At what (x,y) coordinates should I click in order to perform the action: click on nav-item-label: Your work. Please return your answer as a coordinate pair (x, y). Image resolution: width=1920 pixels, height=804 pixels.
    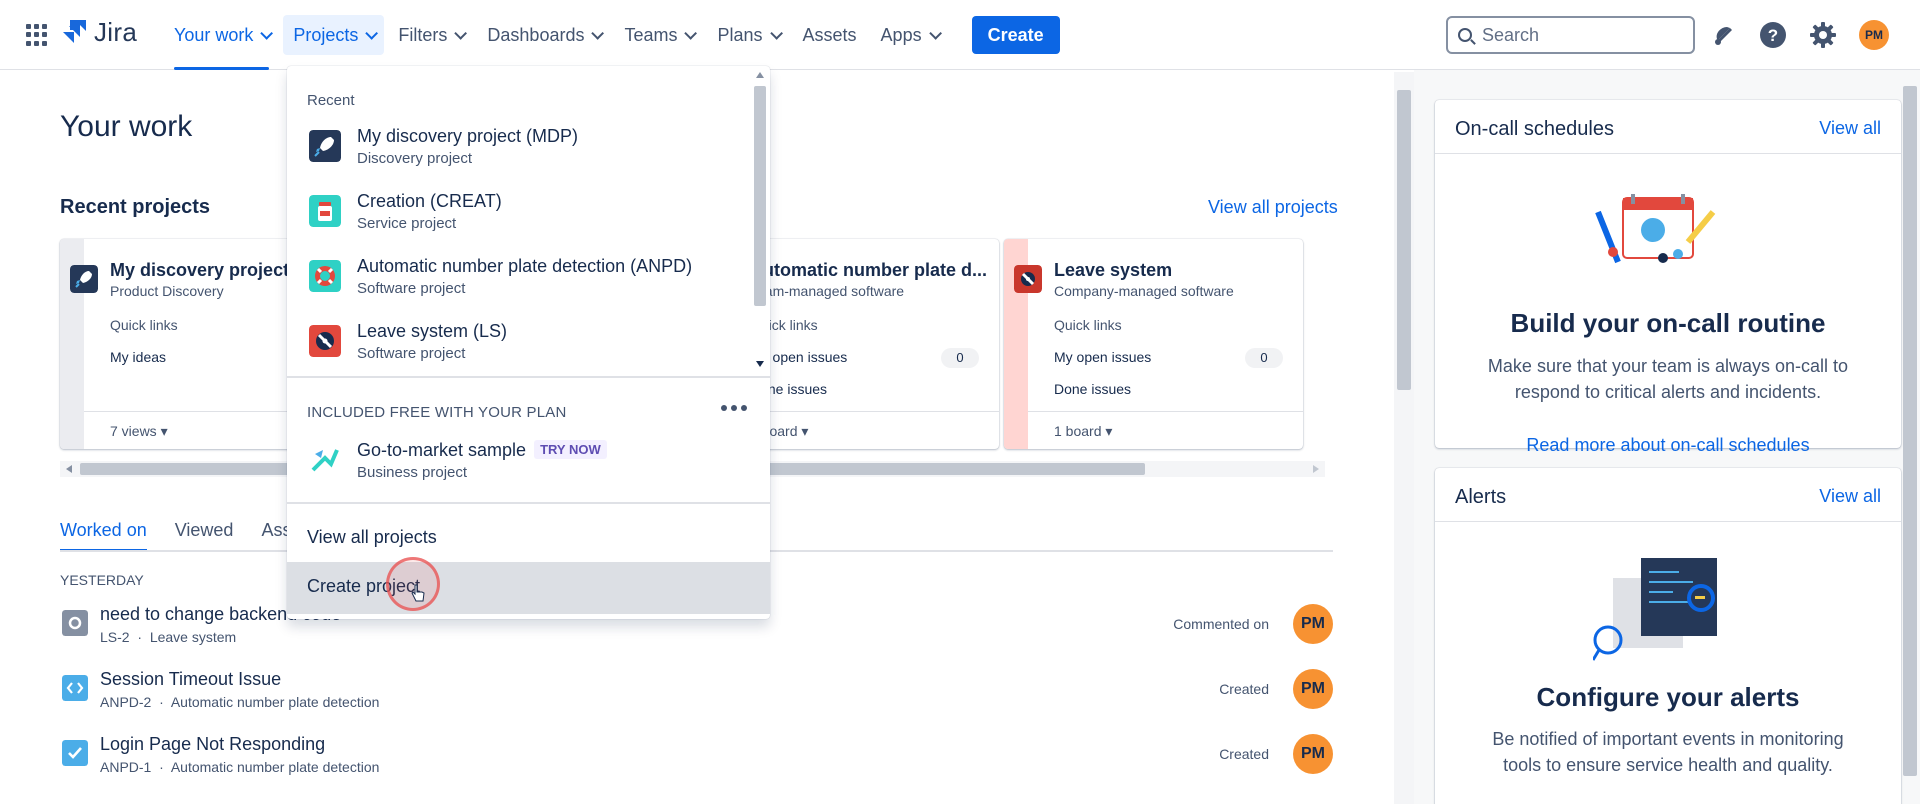
    Looking at the image, I should click on (214, 34).